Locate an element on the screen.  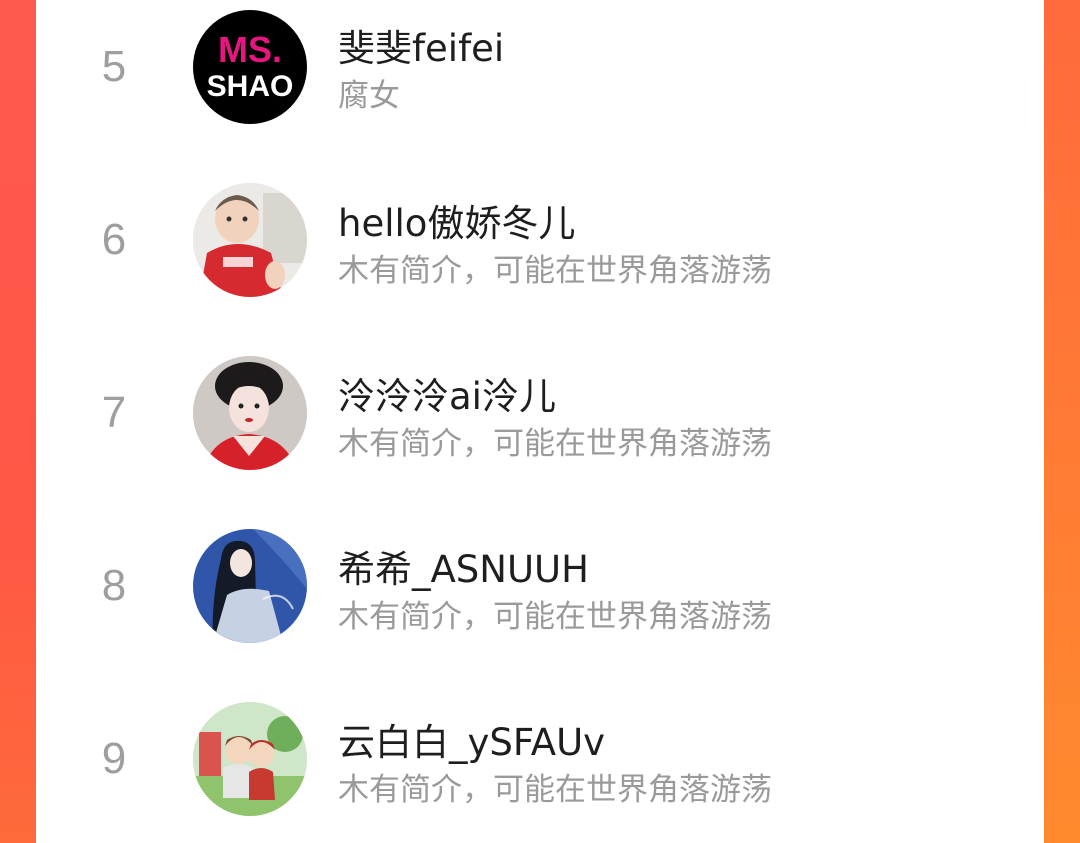
svg-text: MS. is located at coordinates (250, 49).